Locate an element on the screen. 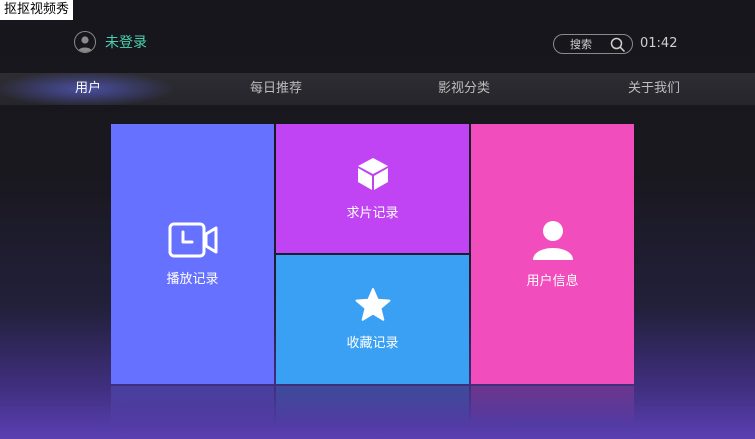 The width and height of the screenshot is (755, 439). favorites-tile: 收藏记录 is located at coordinates (372, 319).